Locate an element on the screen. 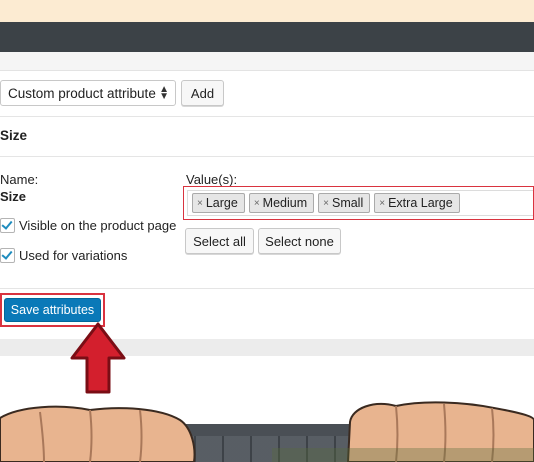 Image resolution: width=534 pixels, height=462 pixels. attribute-type-value: Custom product attribute is located at coordinates (82, 93).